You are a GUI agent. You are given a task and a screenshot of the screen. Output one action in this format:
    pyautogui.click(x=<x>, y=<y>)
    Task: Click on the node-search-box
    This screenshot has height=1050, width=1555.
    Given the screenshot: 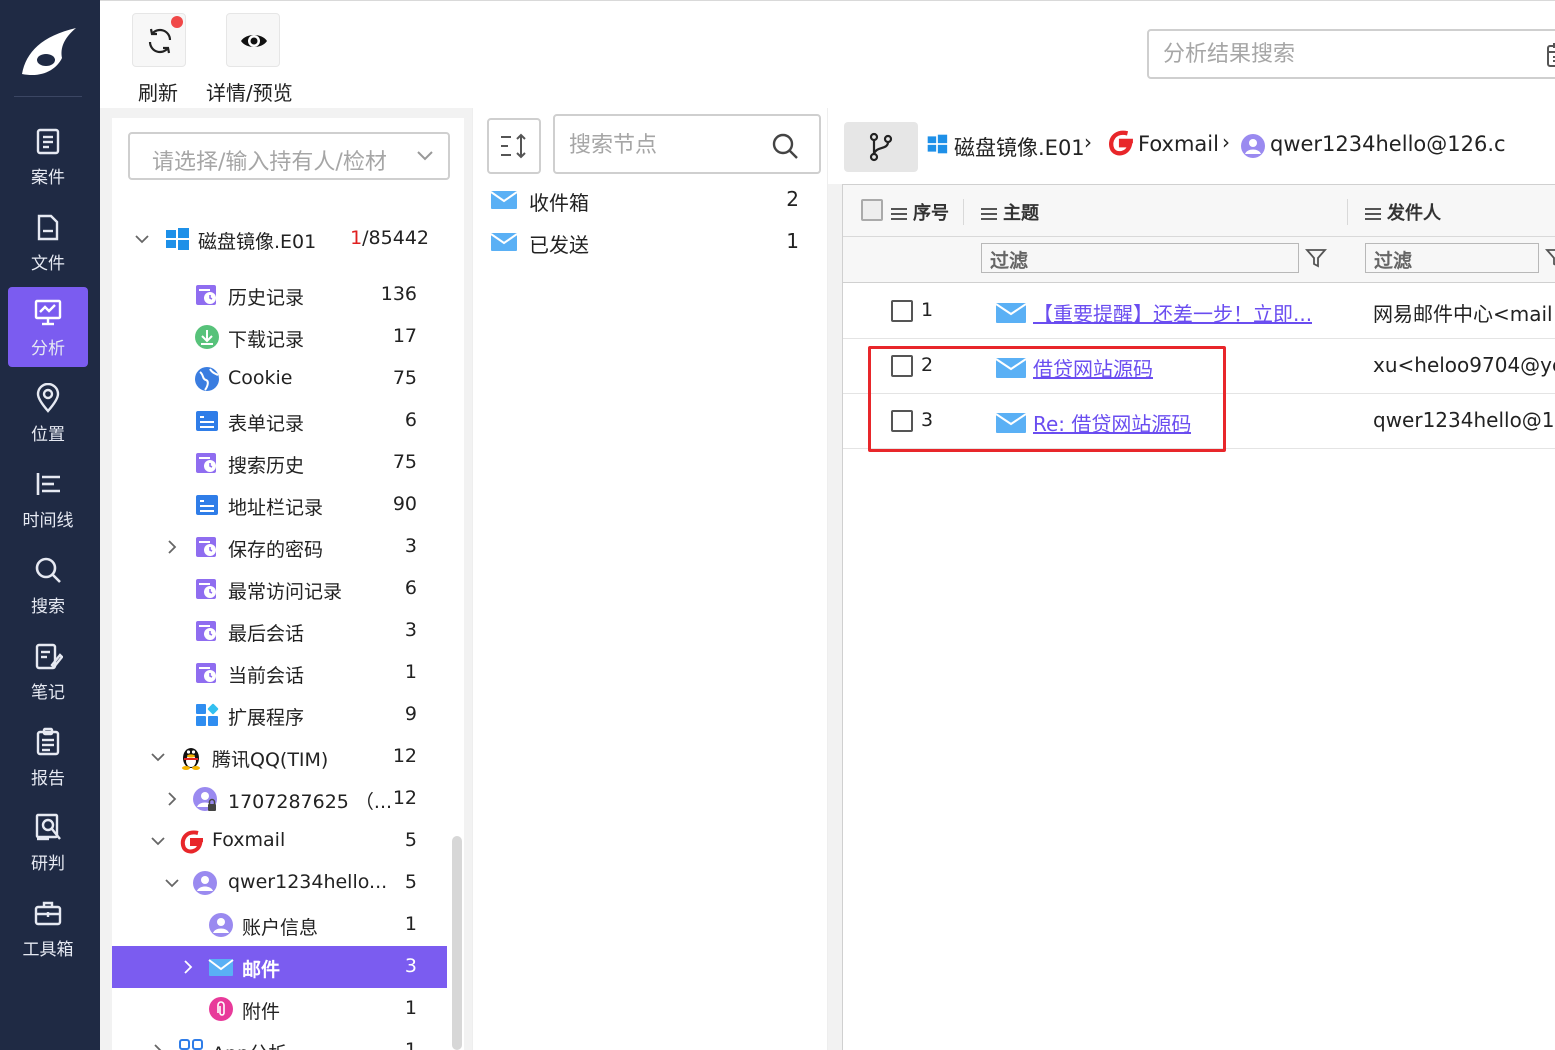 What is the action you would take?
    pyautogui.click(x=687, y=144)
    